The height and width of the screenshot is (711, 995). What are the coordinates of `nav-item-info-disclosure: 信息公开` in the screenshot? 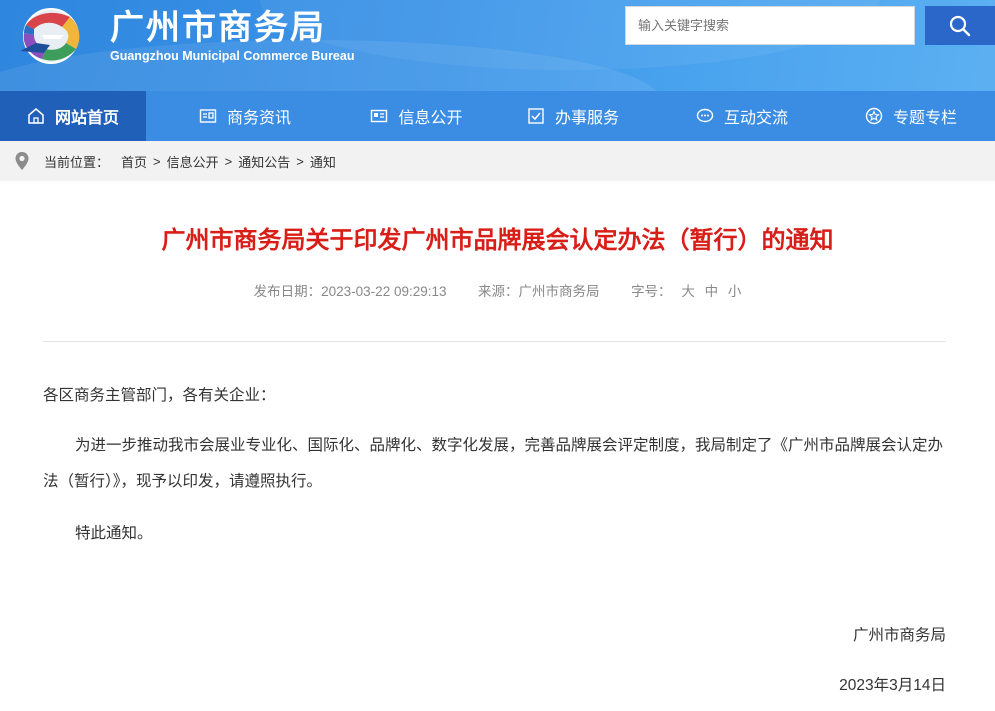 It's located at (416, 116).